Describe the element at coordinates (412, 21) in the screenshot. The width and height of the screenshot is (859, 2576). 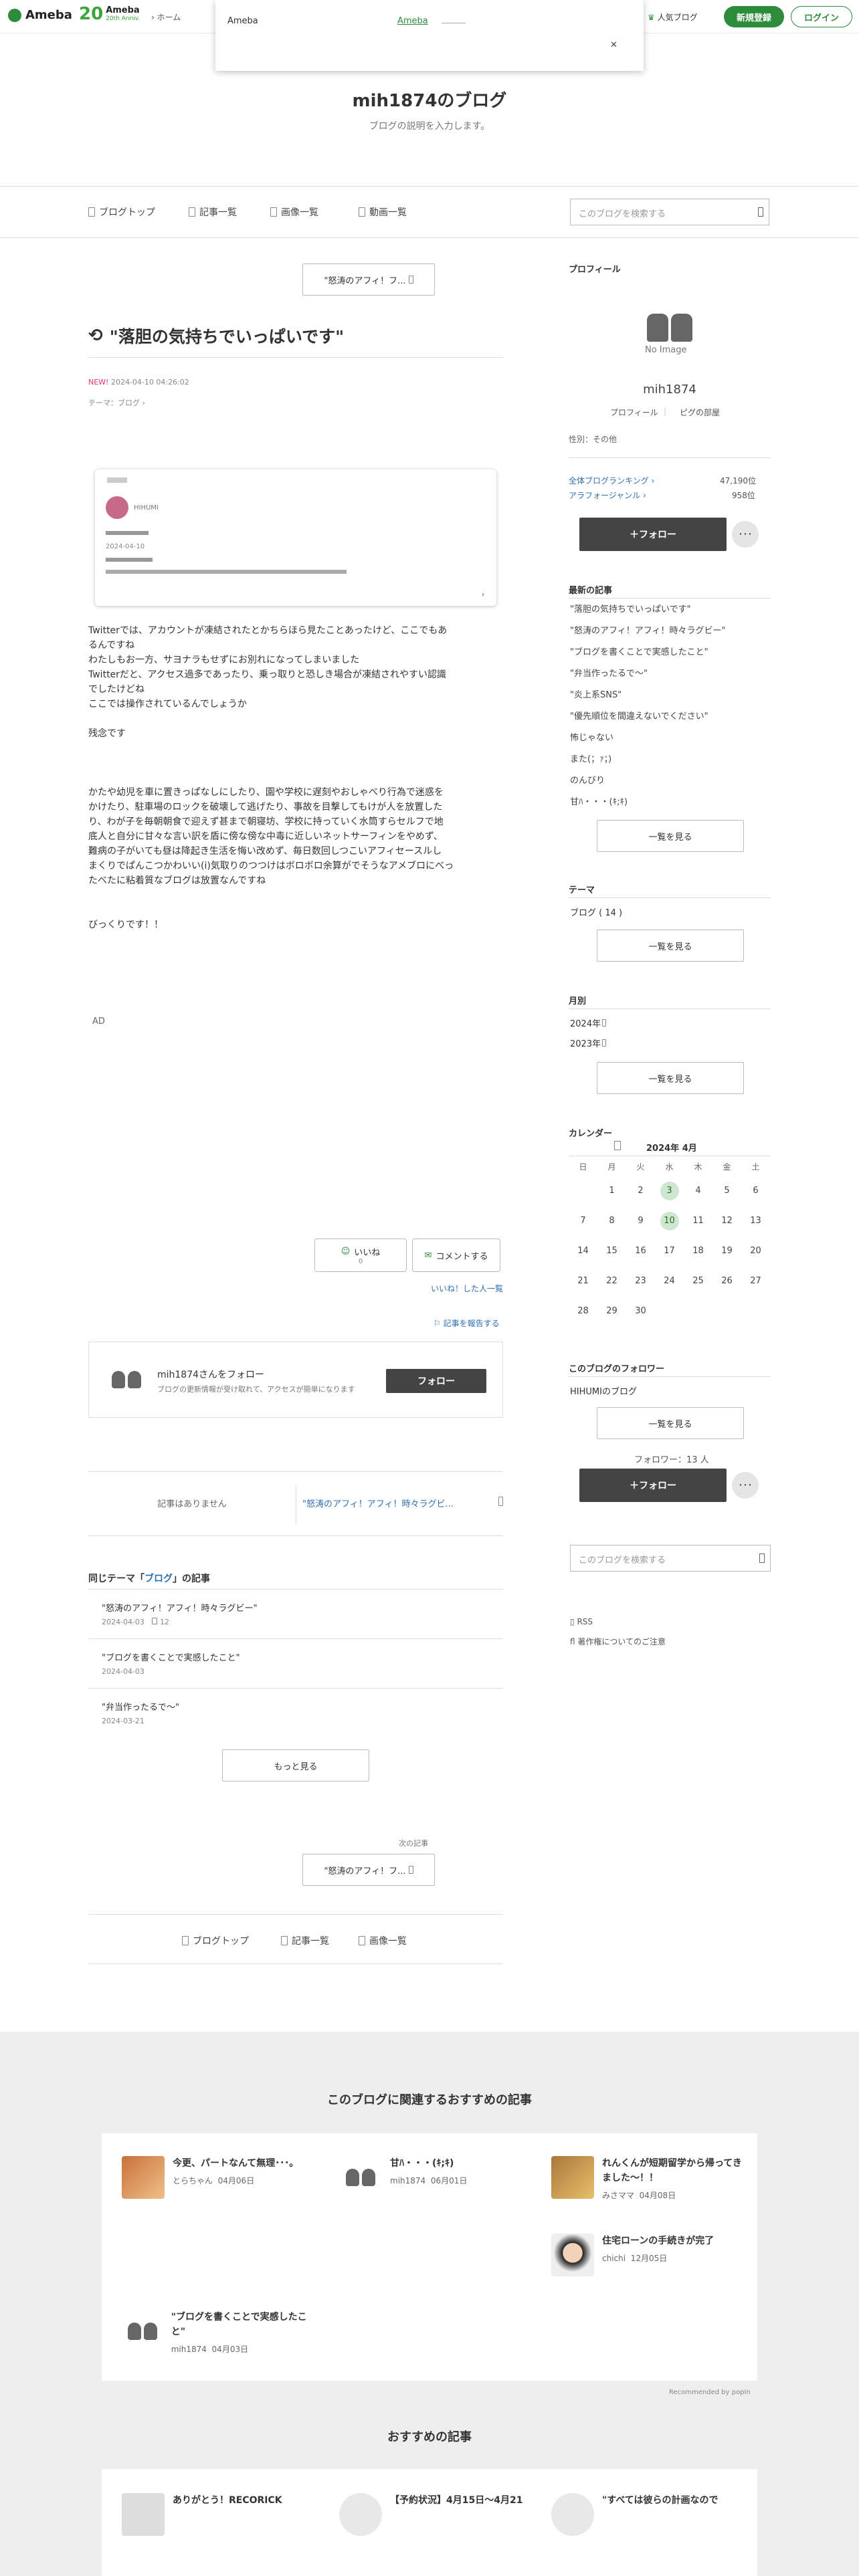
I see `popup-link: Ameba` at that location.